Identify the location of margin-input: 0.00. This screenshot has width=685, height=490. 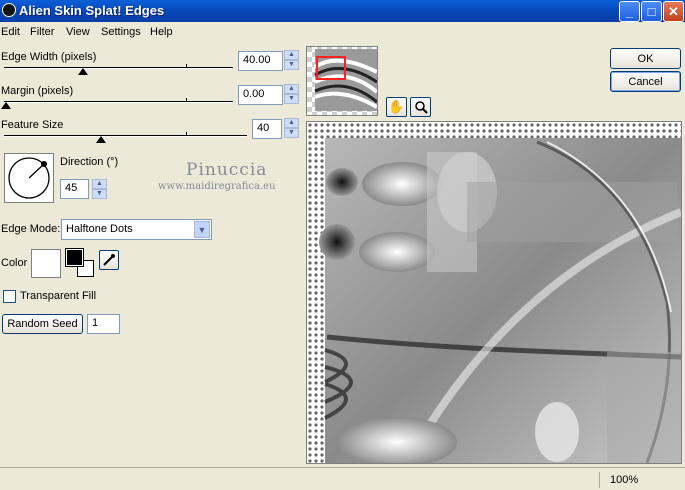
(260, 95).